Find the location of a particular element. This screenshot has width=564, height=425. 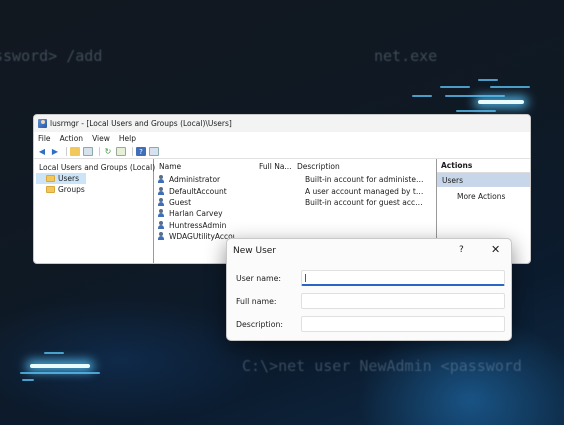

menu-file: File is located at coordinates (44, 138).